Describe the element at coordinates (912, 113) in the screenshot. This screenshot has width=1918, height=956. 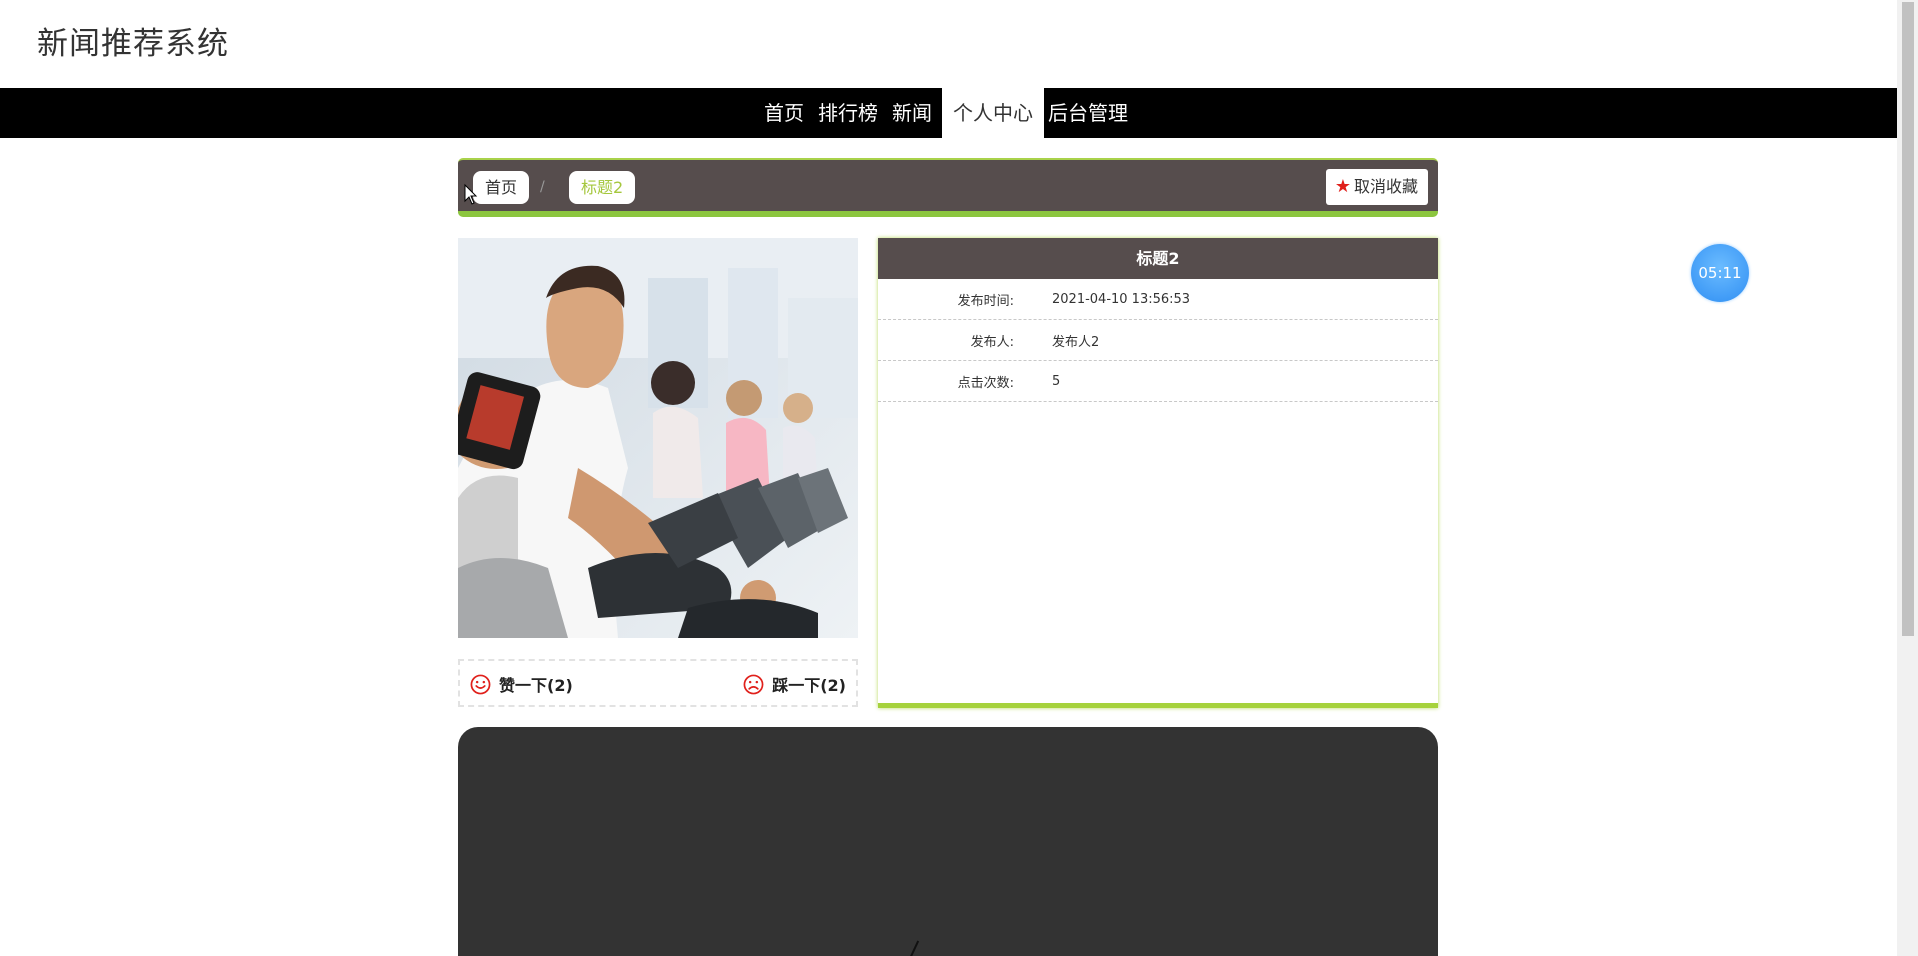
I see `nav-item-news: 新闻` at that location.